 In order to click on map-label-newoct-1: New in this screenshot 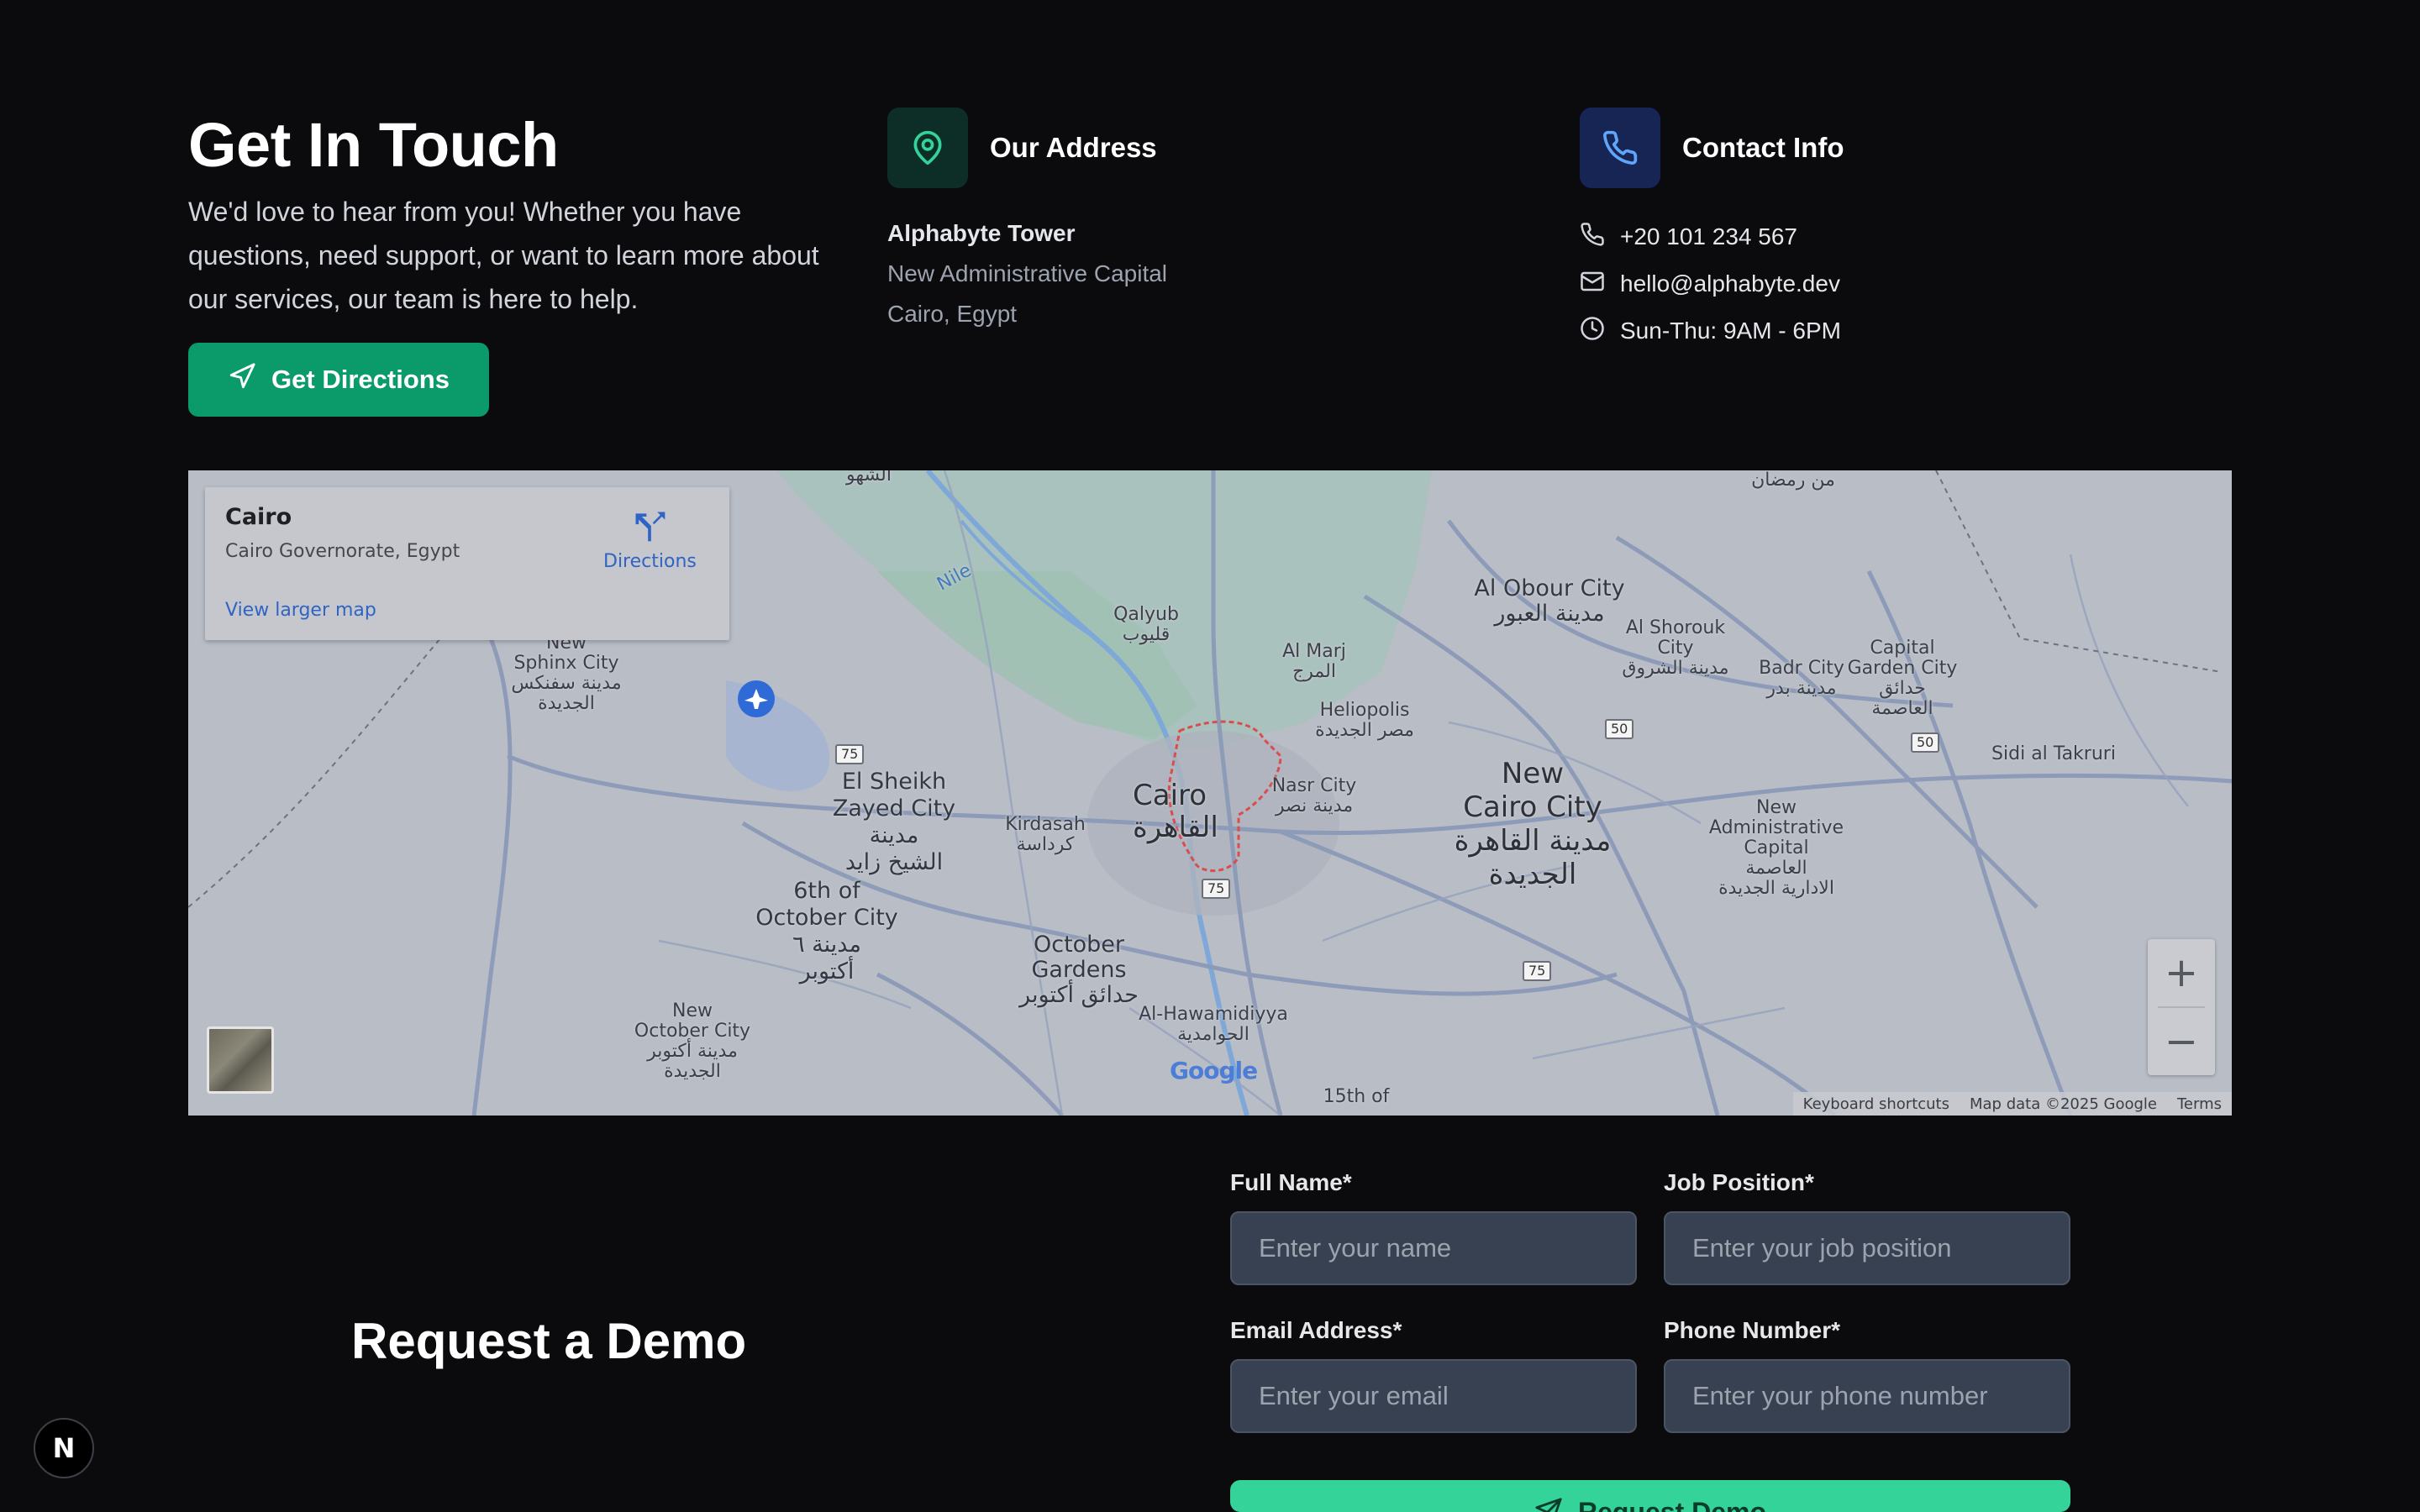, I will do `click(692, 1010)`.